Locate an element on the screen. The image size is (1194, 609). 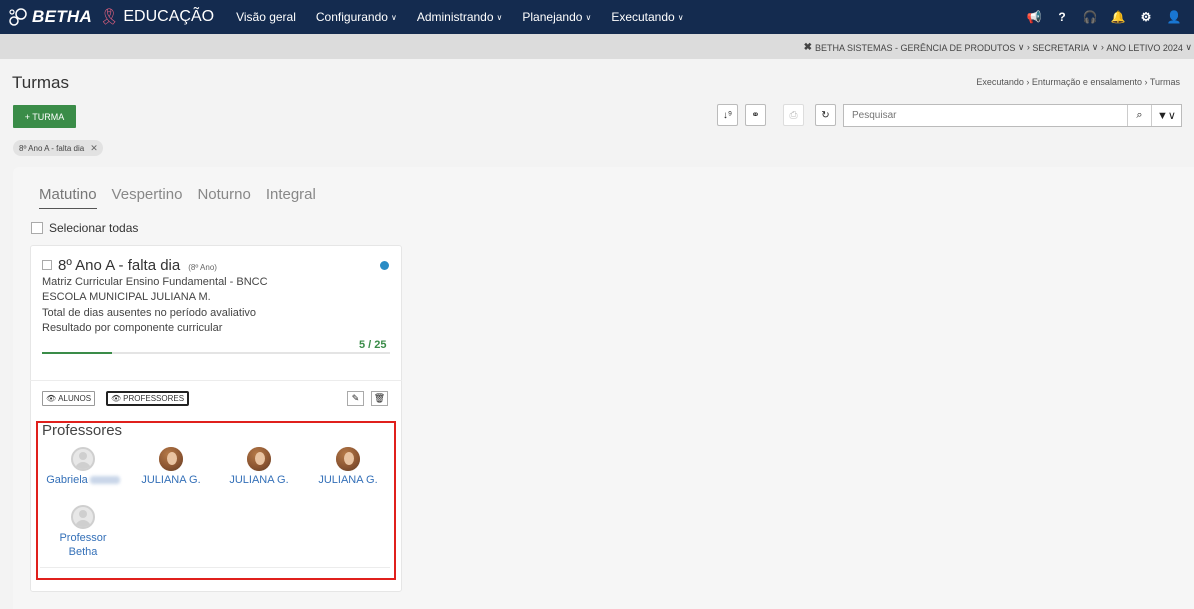
professor-name: Gabriela is located at coordinates (67, 480).